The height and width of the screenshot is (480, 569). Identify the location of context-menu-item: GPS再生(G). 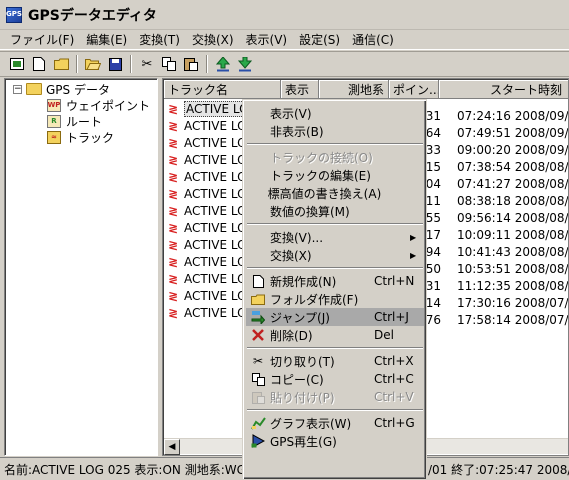
(335, 441).